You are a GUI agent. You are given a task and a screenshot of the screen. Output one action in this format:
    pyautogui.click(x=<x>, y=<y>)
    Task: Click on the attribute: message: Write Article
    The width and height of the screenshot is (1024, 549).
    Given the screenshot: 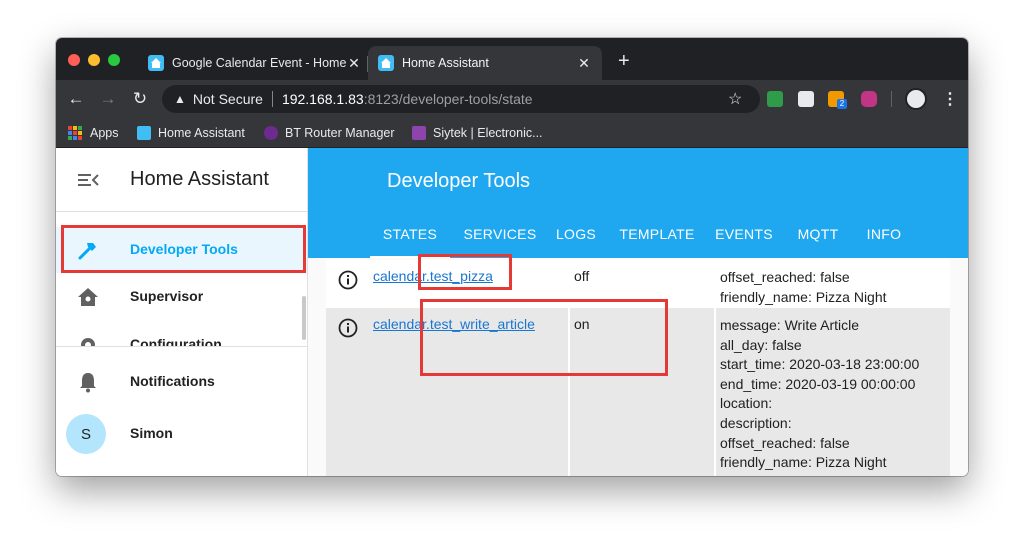 What is the action you would take?
    pyautogui.click(x=790, y=325)
    